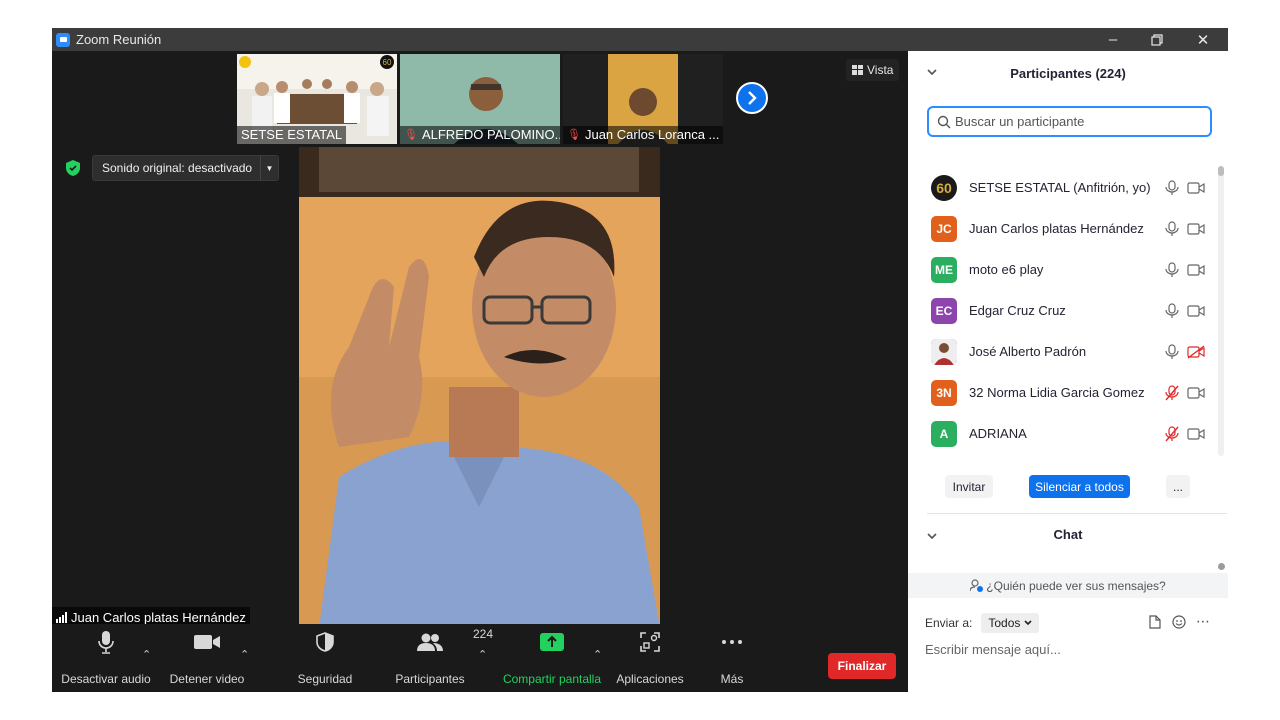 The height and width of the screenshot is (720, 1280). Describe the element at coordinates (873, 70) in the screenshot. I see `view-button: Vista` at that location.